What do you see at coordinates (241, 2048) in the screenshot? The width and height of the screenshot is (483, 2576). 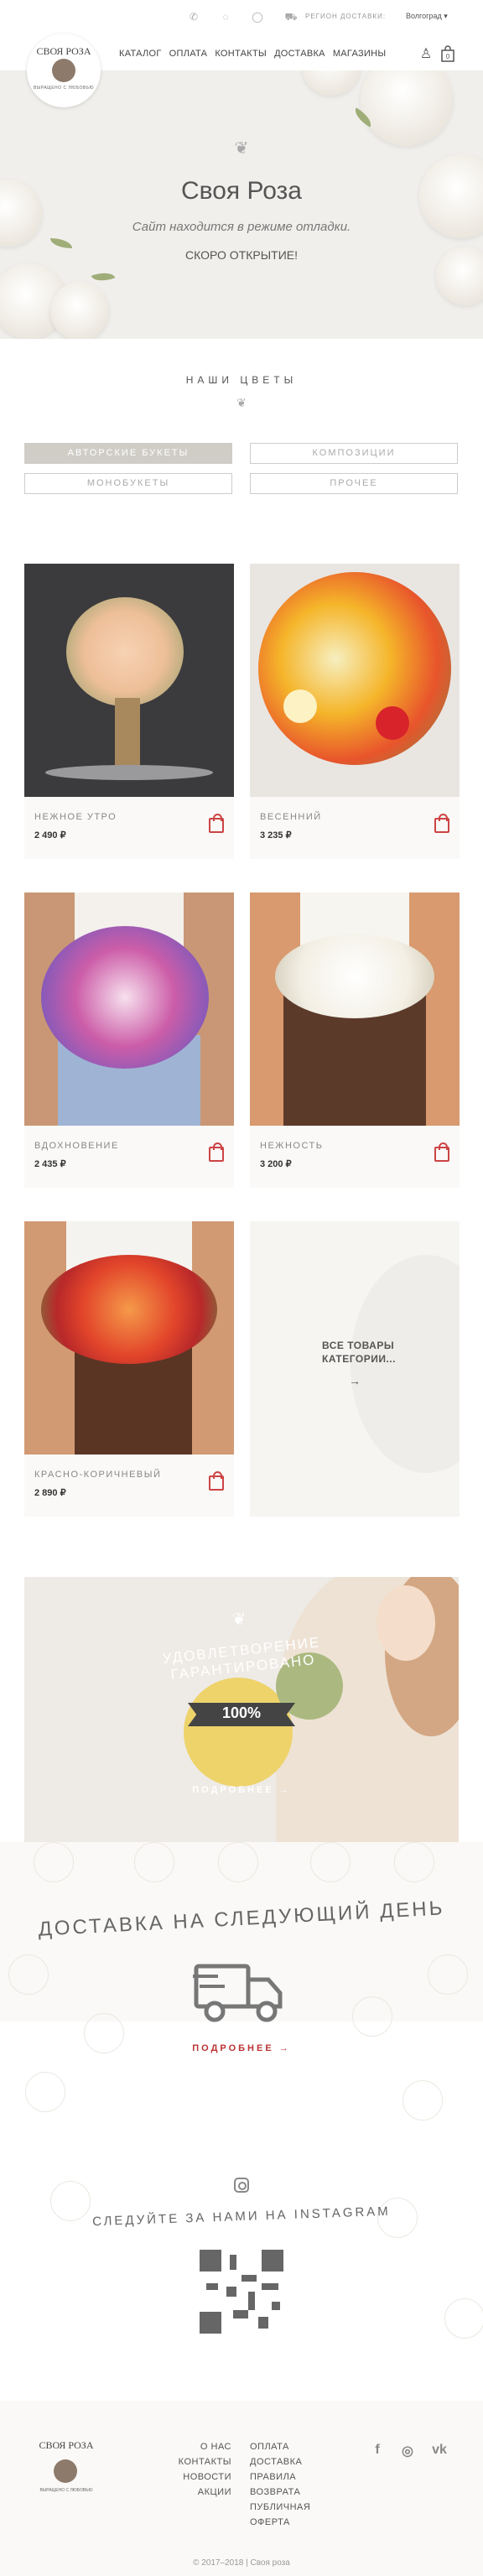 I see `delivery-more-link: ПОДРОБНЕЕ →` at bounding box center [241, 2048].